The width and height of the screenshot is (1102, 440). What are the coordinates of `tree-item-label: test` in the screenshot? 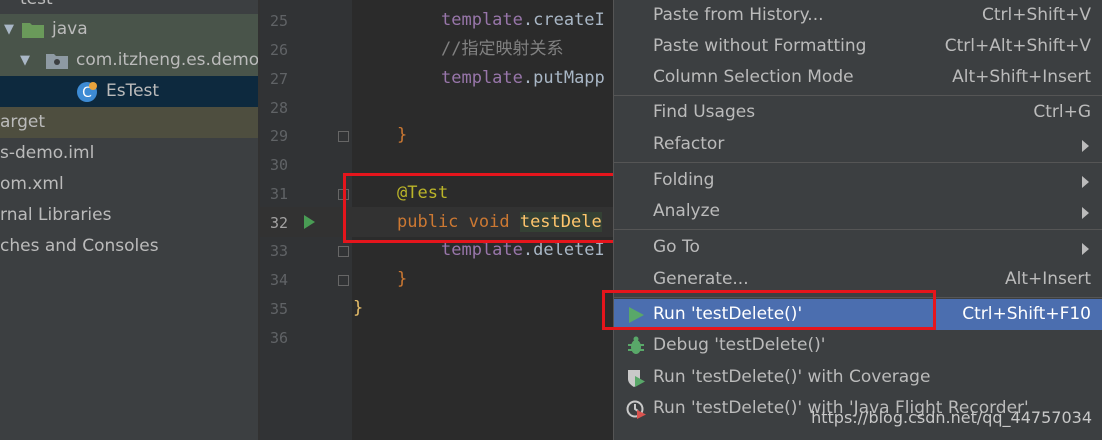 It's located at (36, 7).